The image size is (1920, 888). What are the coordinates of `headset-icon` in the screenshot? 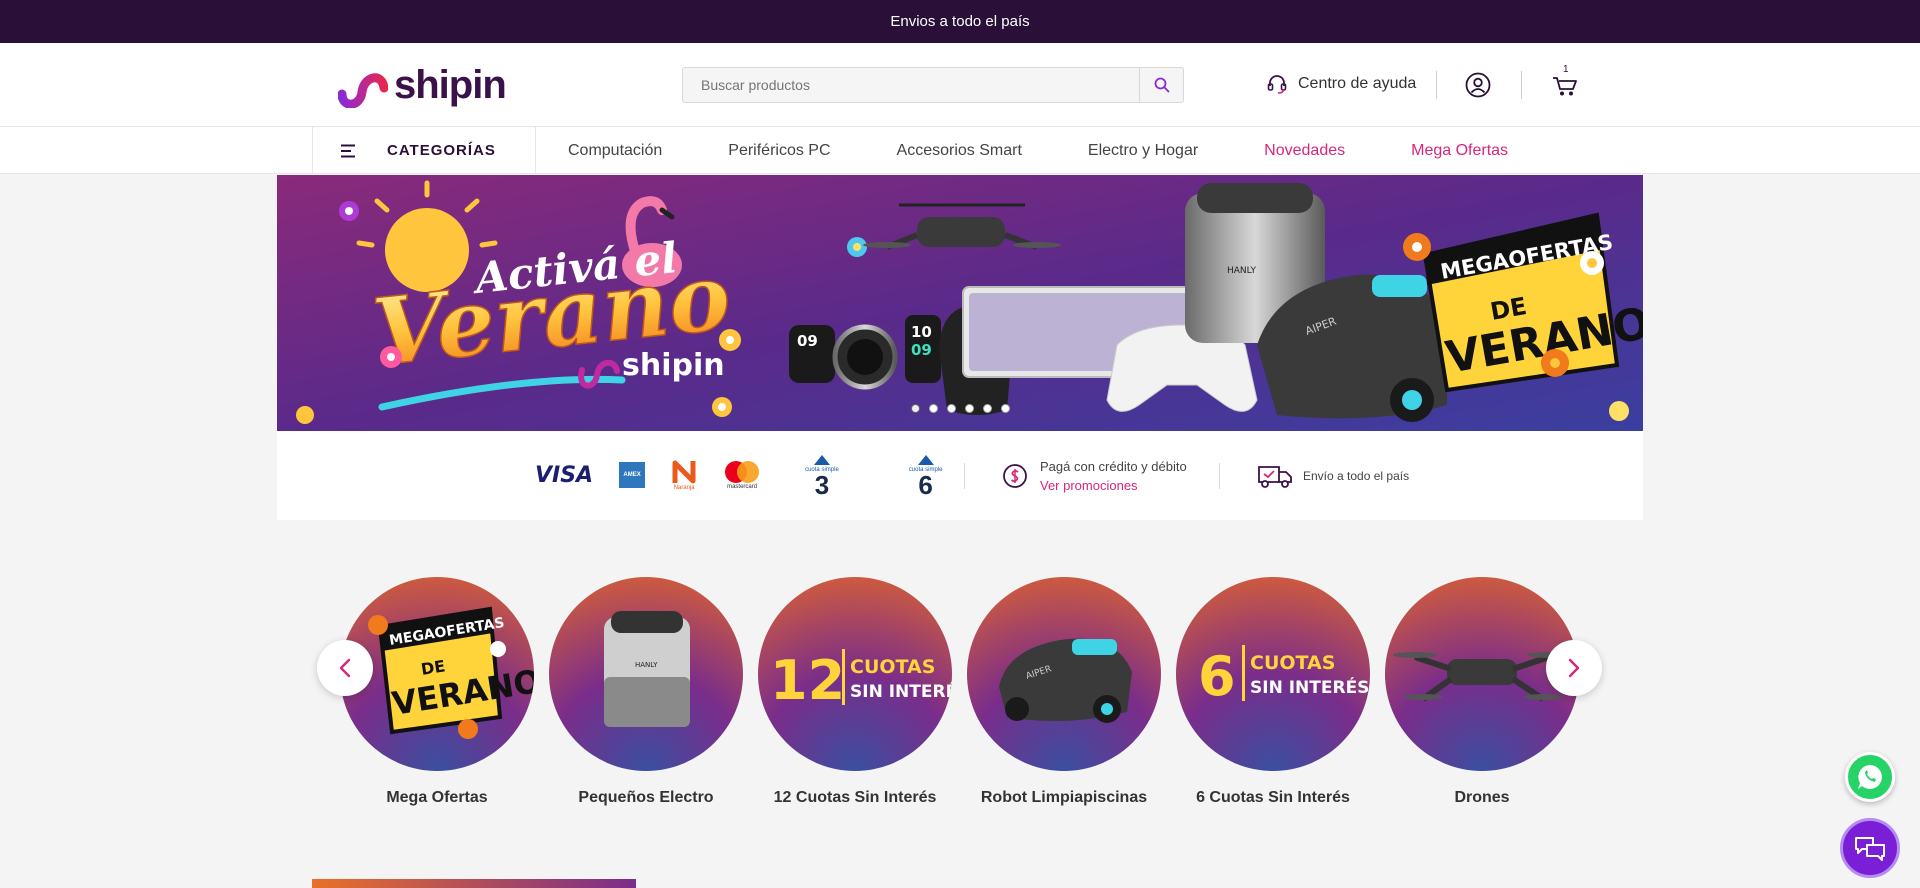 It's located at (1277, 84).